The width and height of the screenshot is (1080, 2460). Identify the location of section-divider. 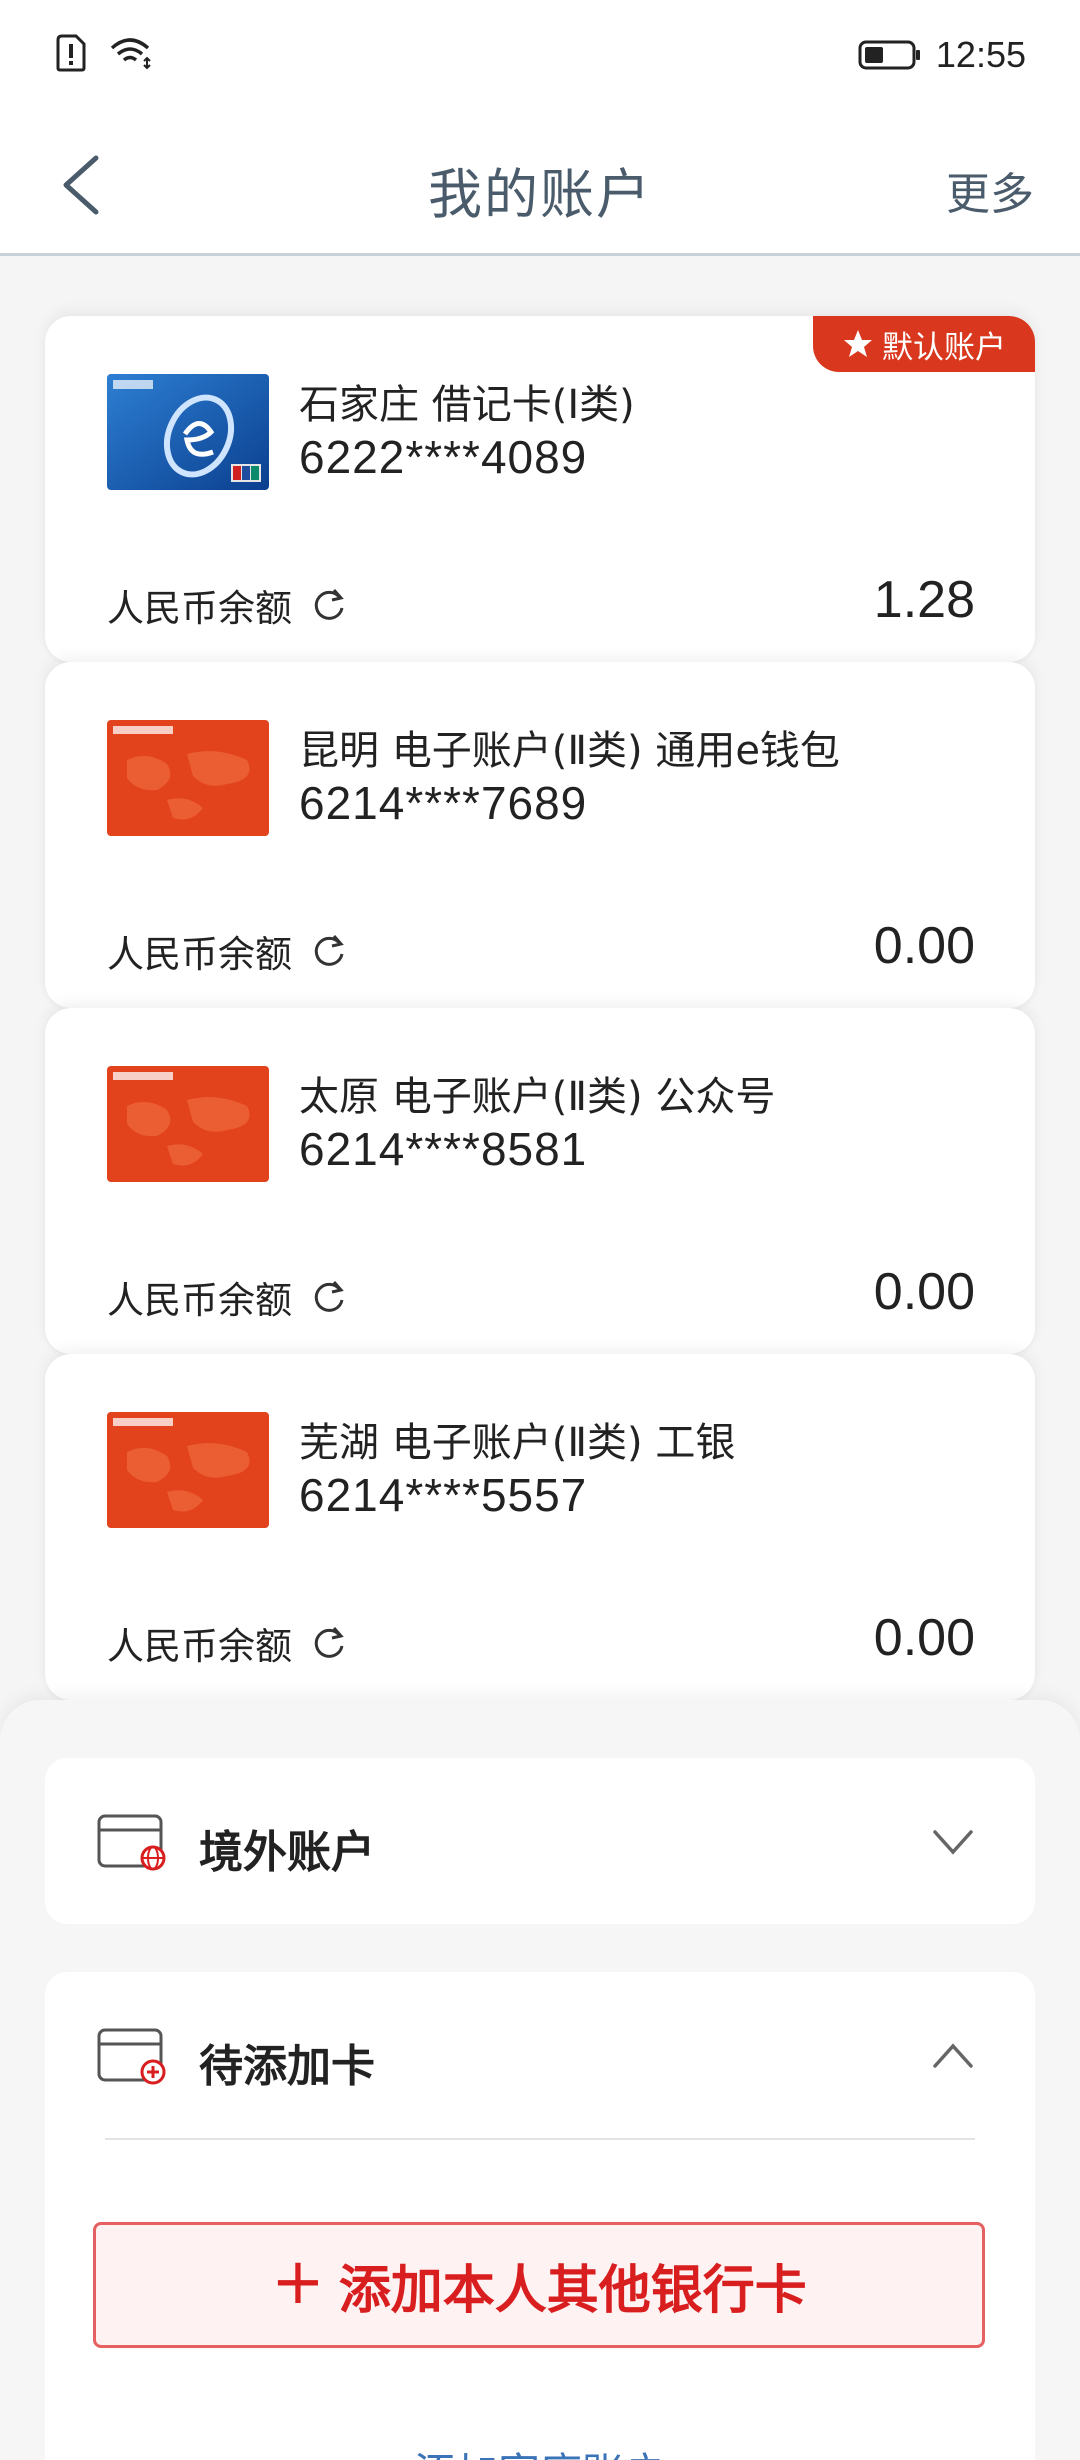
(540, 2139).